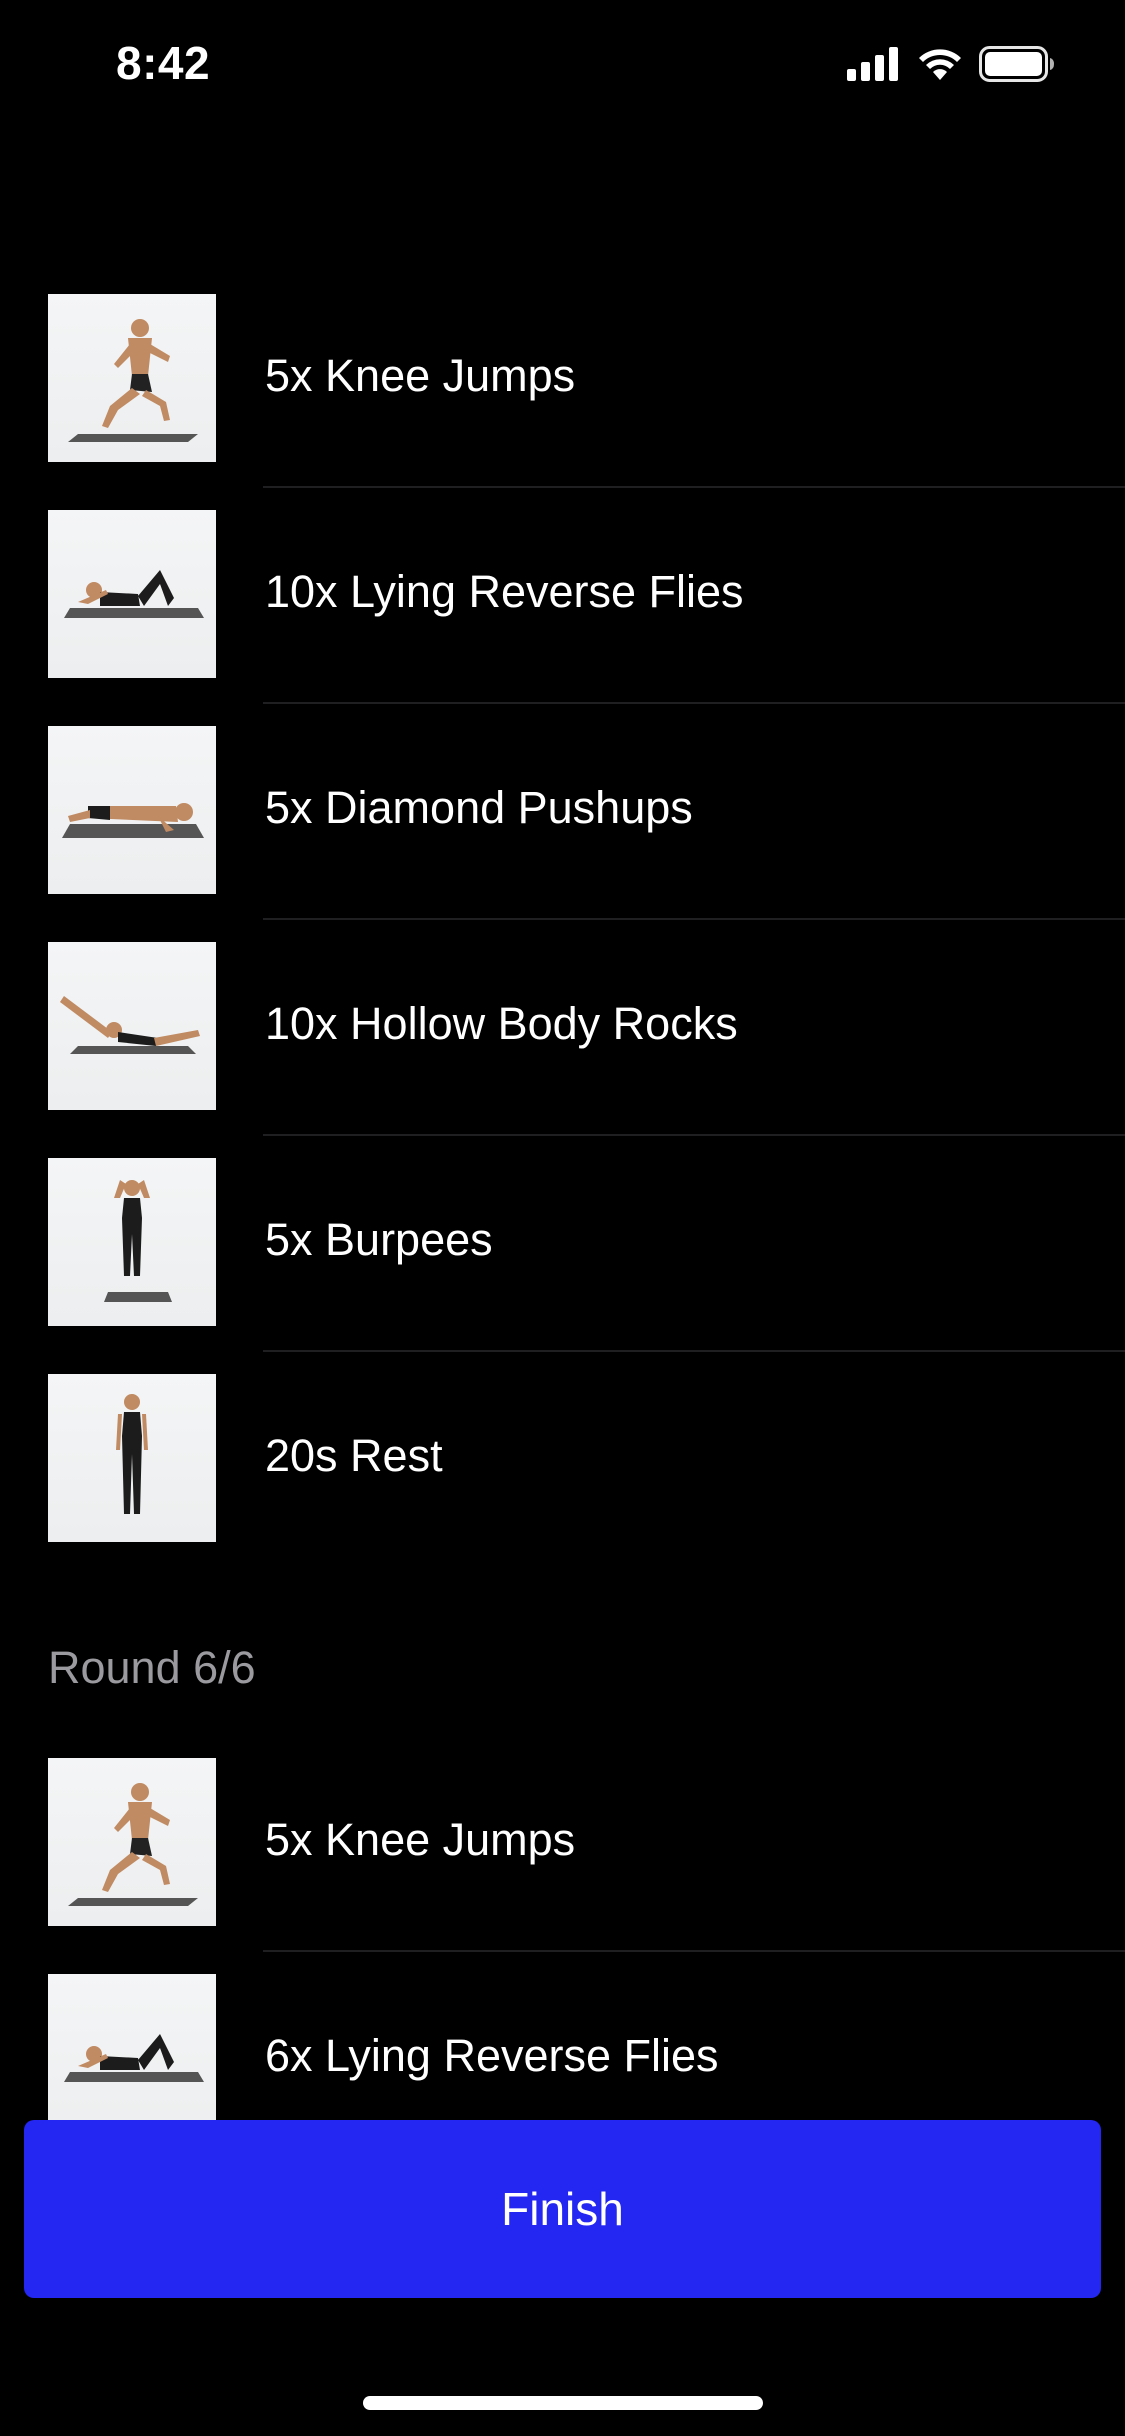 Image resolution: width=1125 pixels, height=2436 pixels. What do you see at coordinates (379, 1239) in the screenshot?
I see `exercise-label: 5x Burpees` at bounding box center [379, 1239].